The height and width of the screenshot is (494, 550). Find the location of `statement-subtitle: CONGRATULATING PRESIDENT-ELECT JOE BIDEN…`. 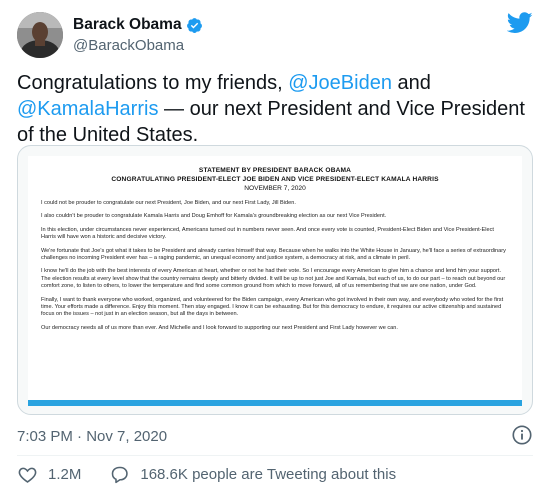

statement-subtitle: CONGRATULATING PRESIDENT-ELECT JOE BIDEN… is located at coordinates (275, 179).